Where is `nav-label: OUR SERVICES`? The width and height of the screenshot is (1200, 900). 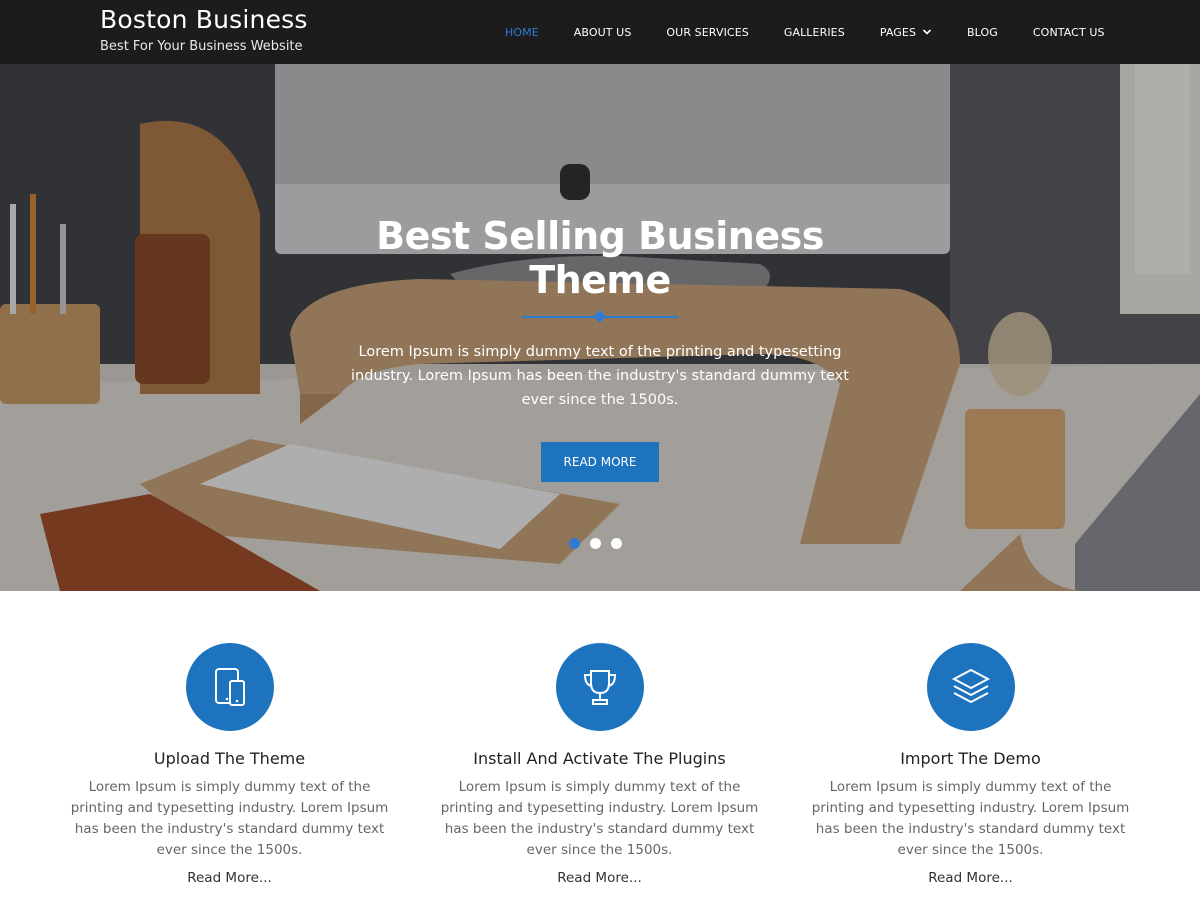 nav-label: OUR SERVICES is located at coordinates (707, 32).